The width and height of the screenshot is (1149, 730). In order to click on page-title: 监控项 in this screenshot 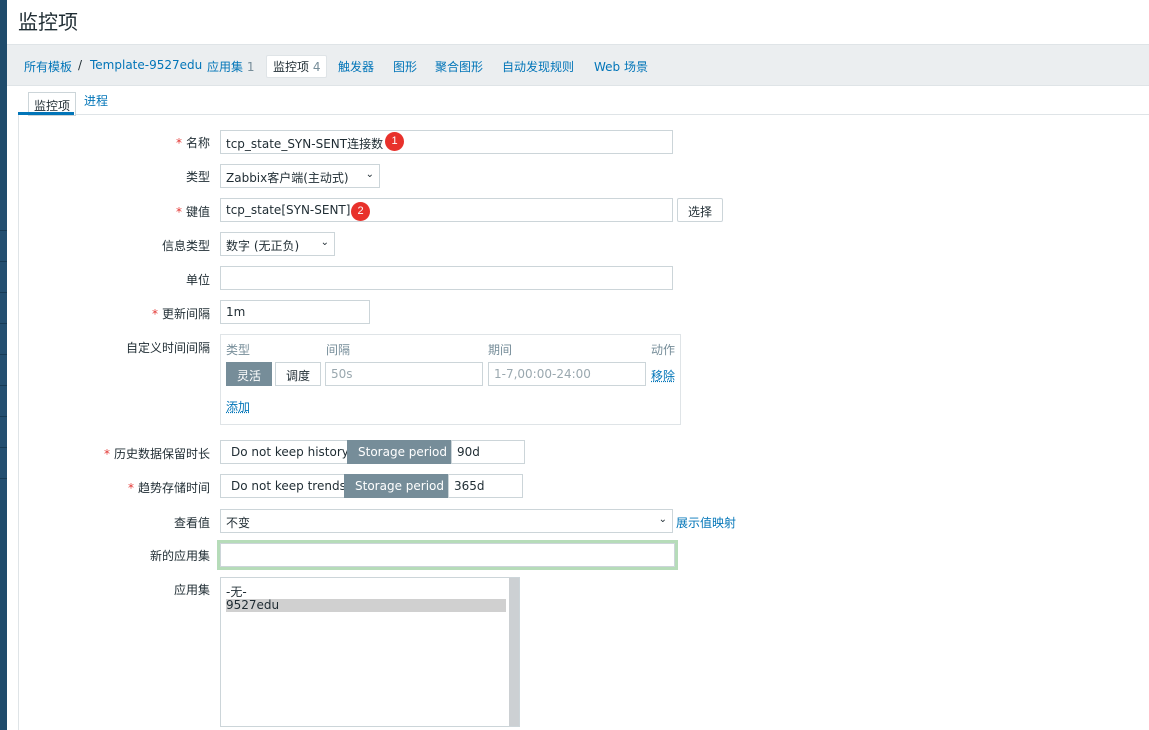, I will do `click(48, 22)`.